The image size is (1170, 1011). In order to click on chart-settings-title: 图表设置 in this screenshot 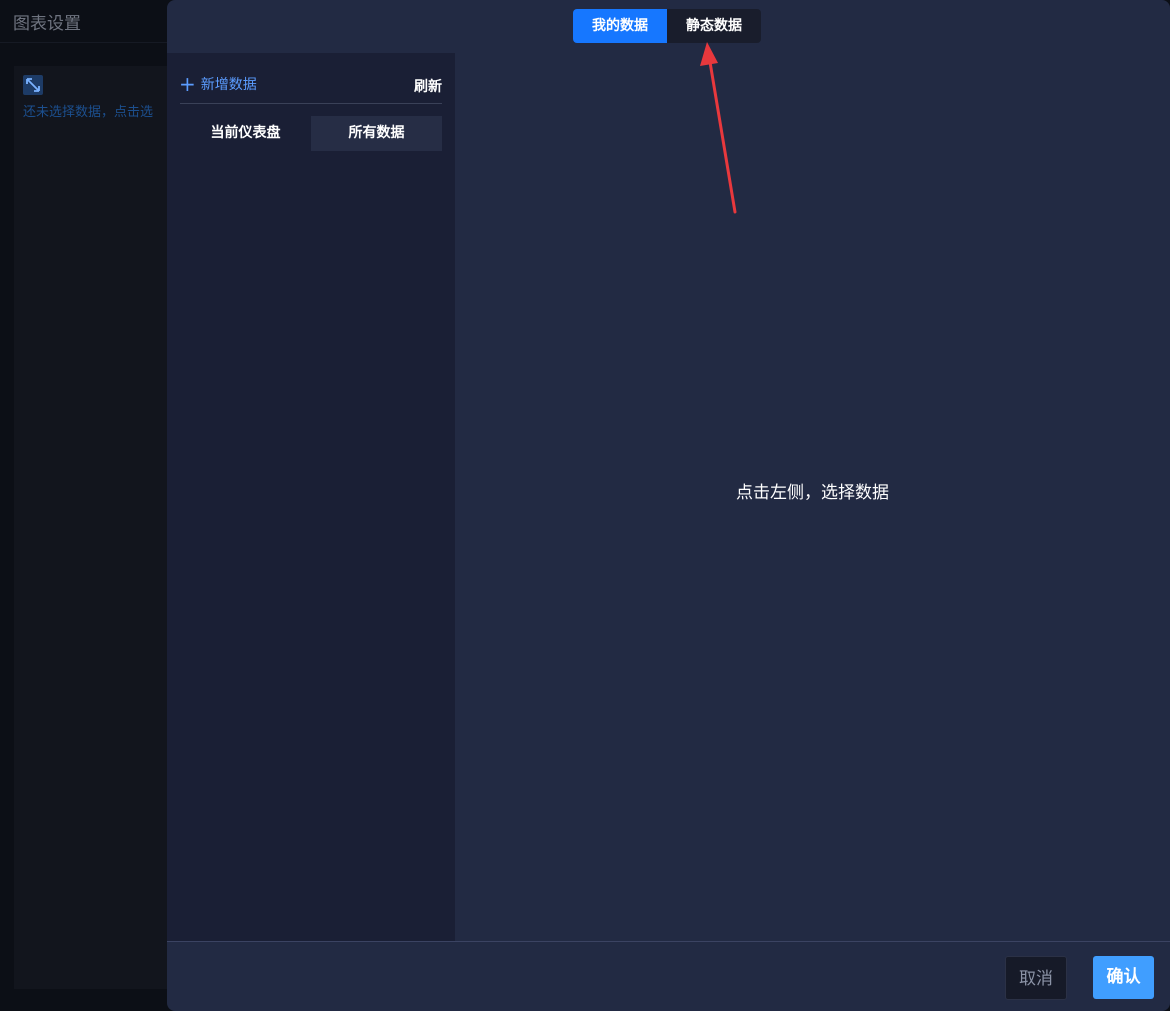, I will do `click(47, 24)`.